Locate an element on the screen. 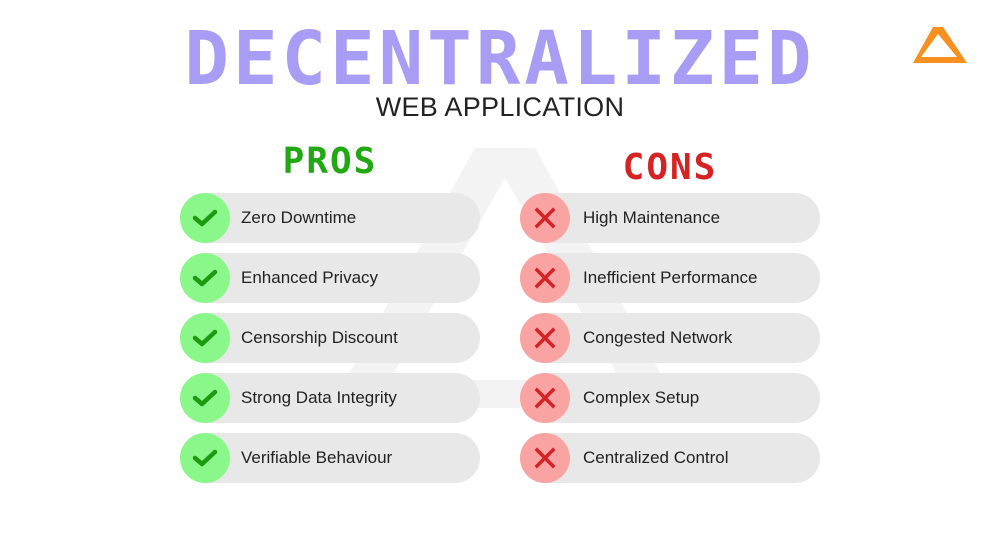  cons-item-label: Complex Setup is located at coordinates (641, 397).